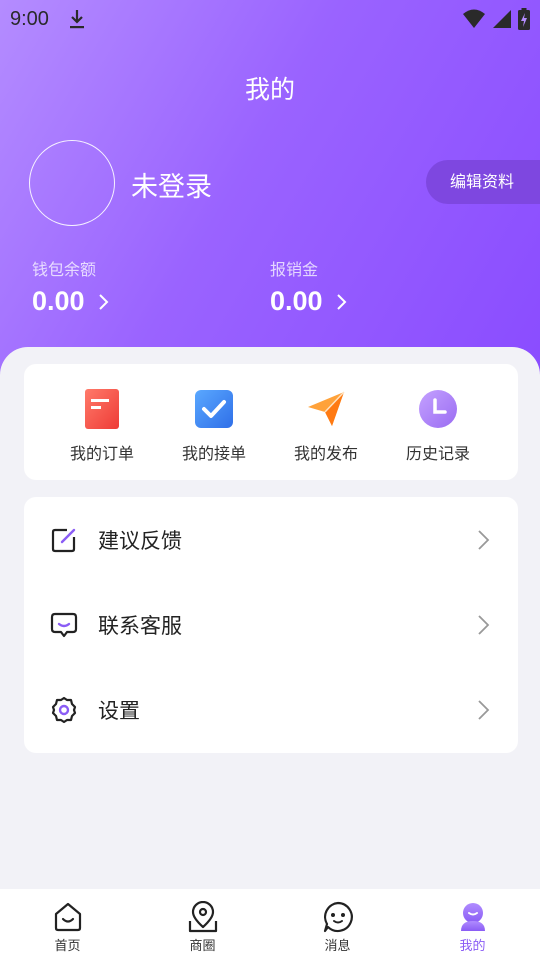  I want to click on map-pin-icon, so click(202, 917).